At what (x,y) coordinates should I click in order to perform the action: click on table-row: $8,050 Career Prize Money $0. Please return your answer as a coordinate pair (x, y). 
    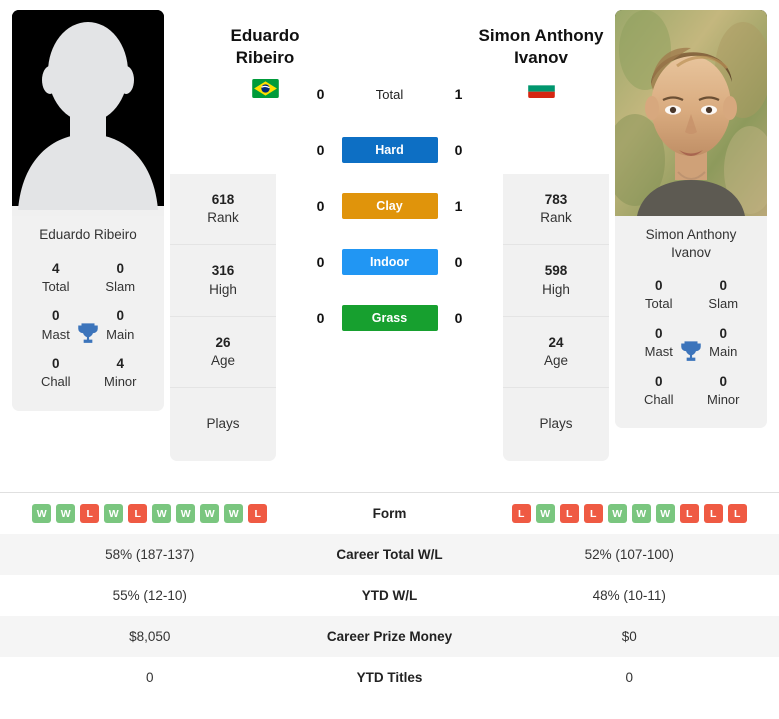
    Looking at the image, I should click on (389, 636).